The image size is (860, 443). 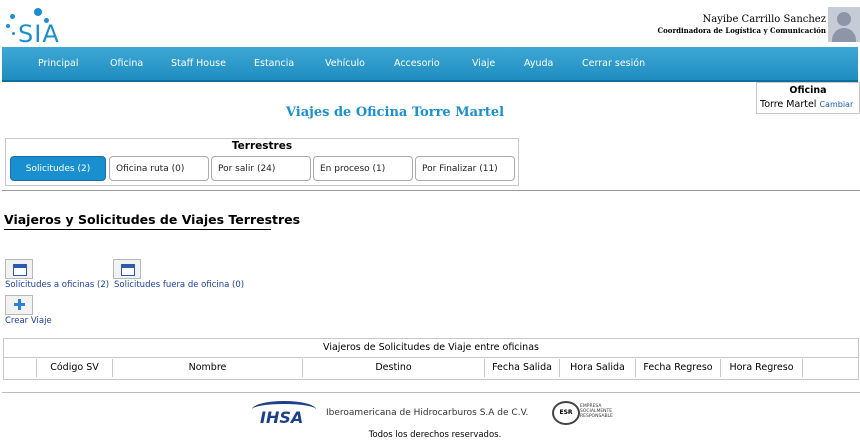 I want to click on logo-text: SIA, so click(x=39, y=34).